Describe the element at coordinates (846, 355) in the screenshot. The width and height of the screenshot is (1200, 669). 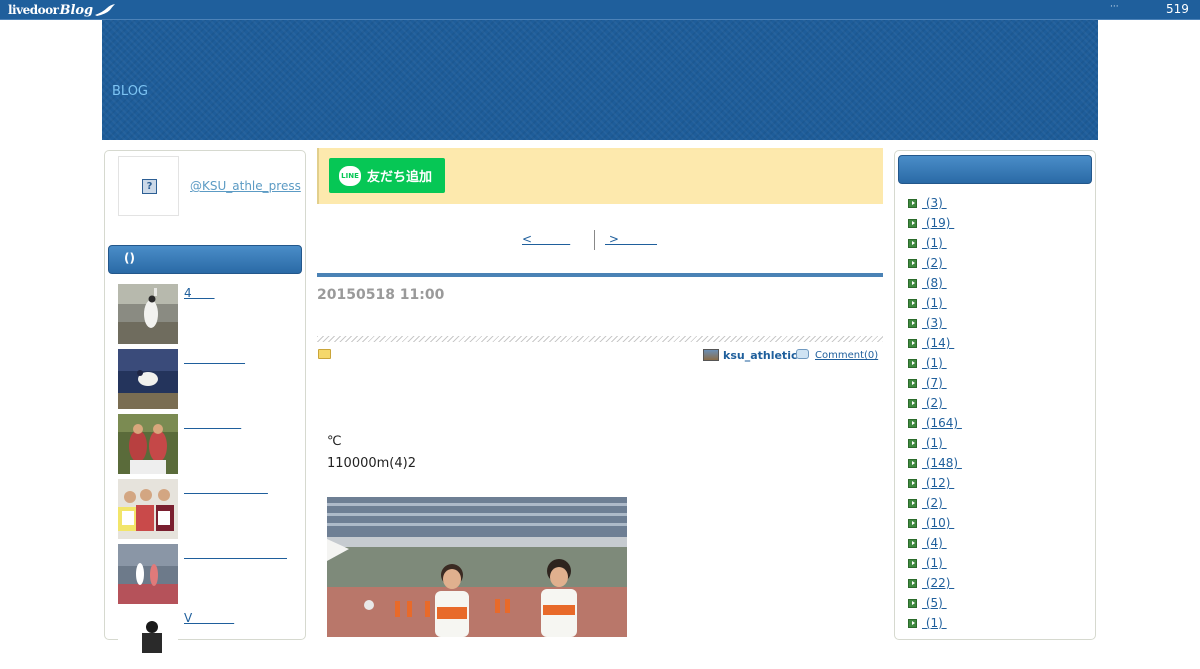
I see `comment-count-link: Comment(0)` at that location.